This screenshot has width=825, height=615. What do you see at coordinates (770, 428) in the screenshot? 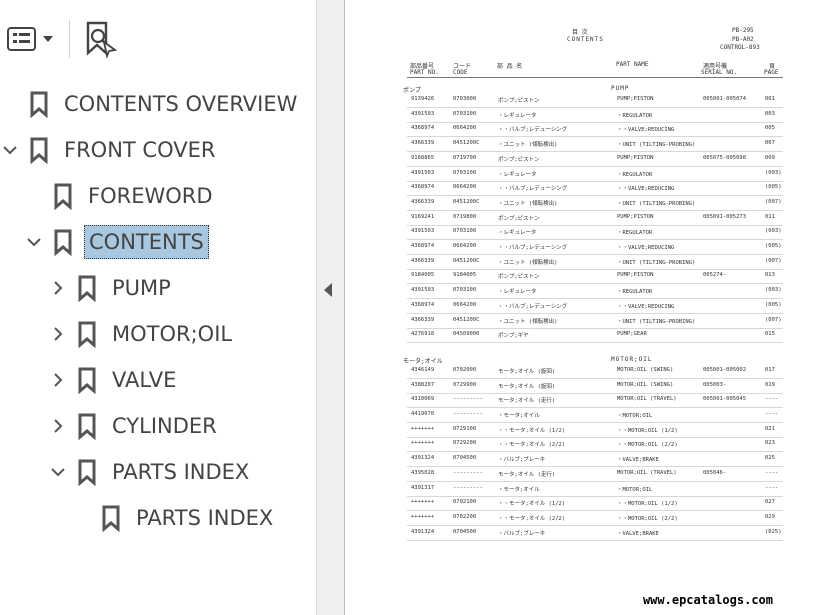
I see `table-cell: 021` at bounding box center [770, 428].